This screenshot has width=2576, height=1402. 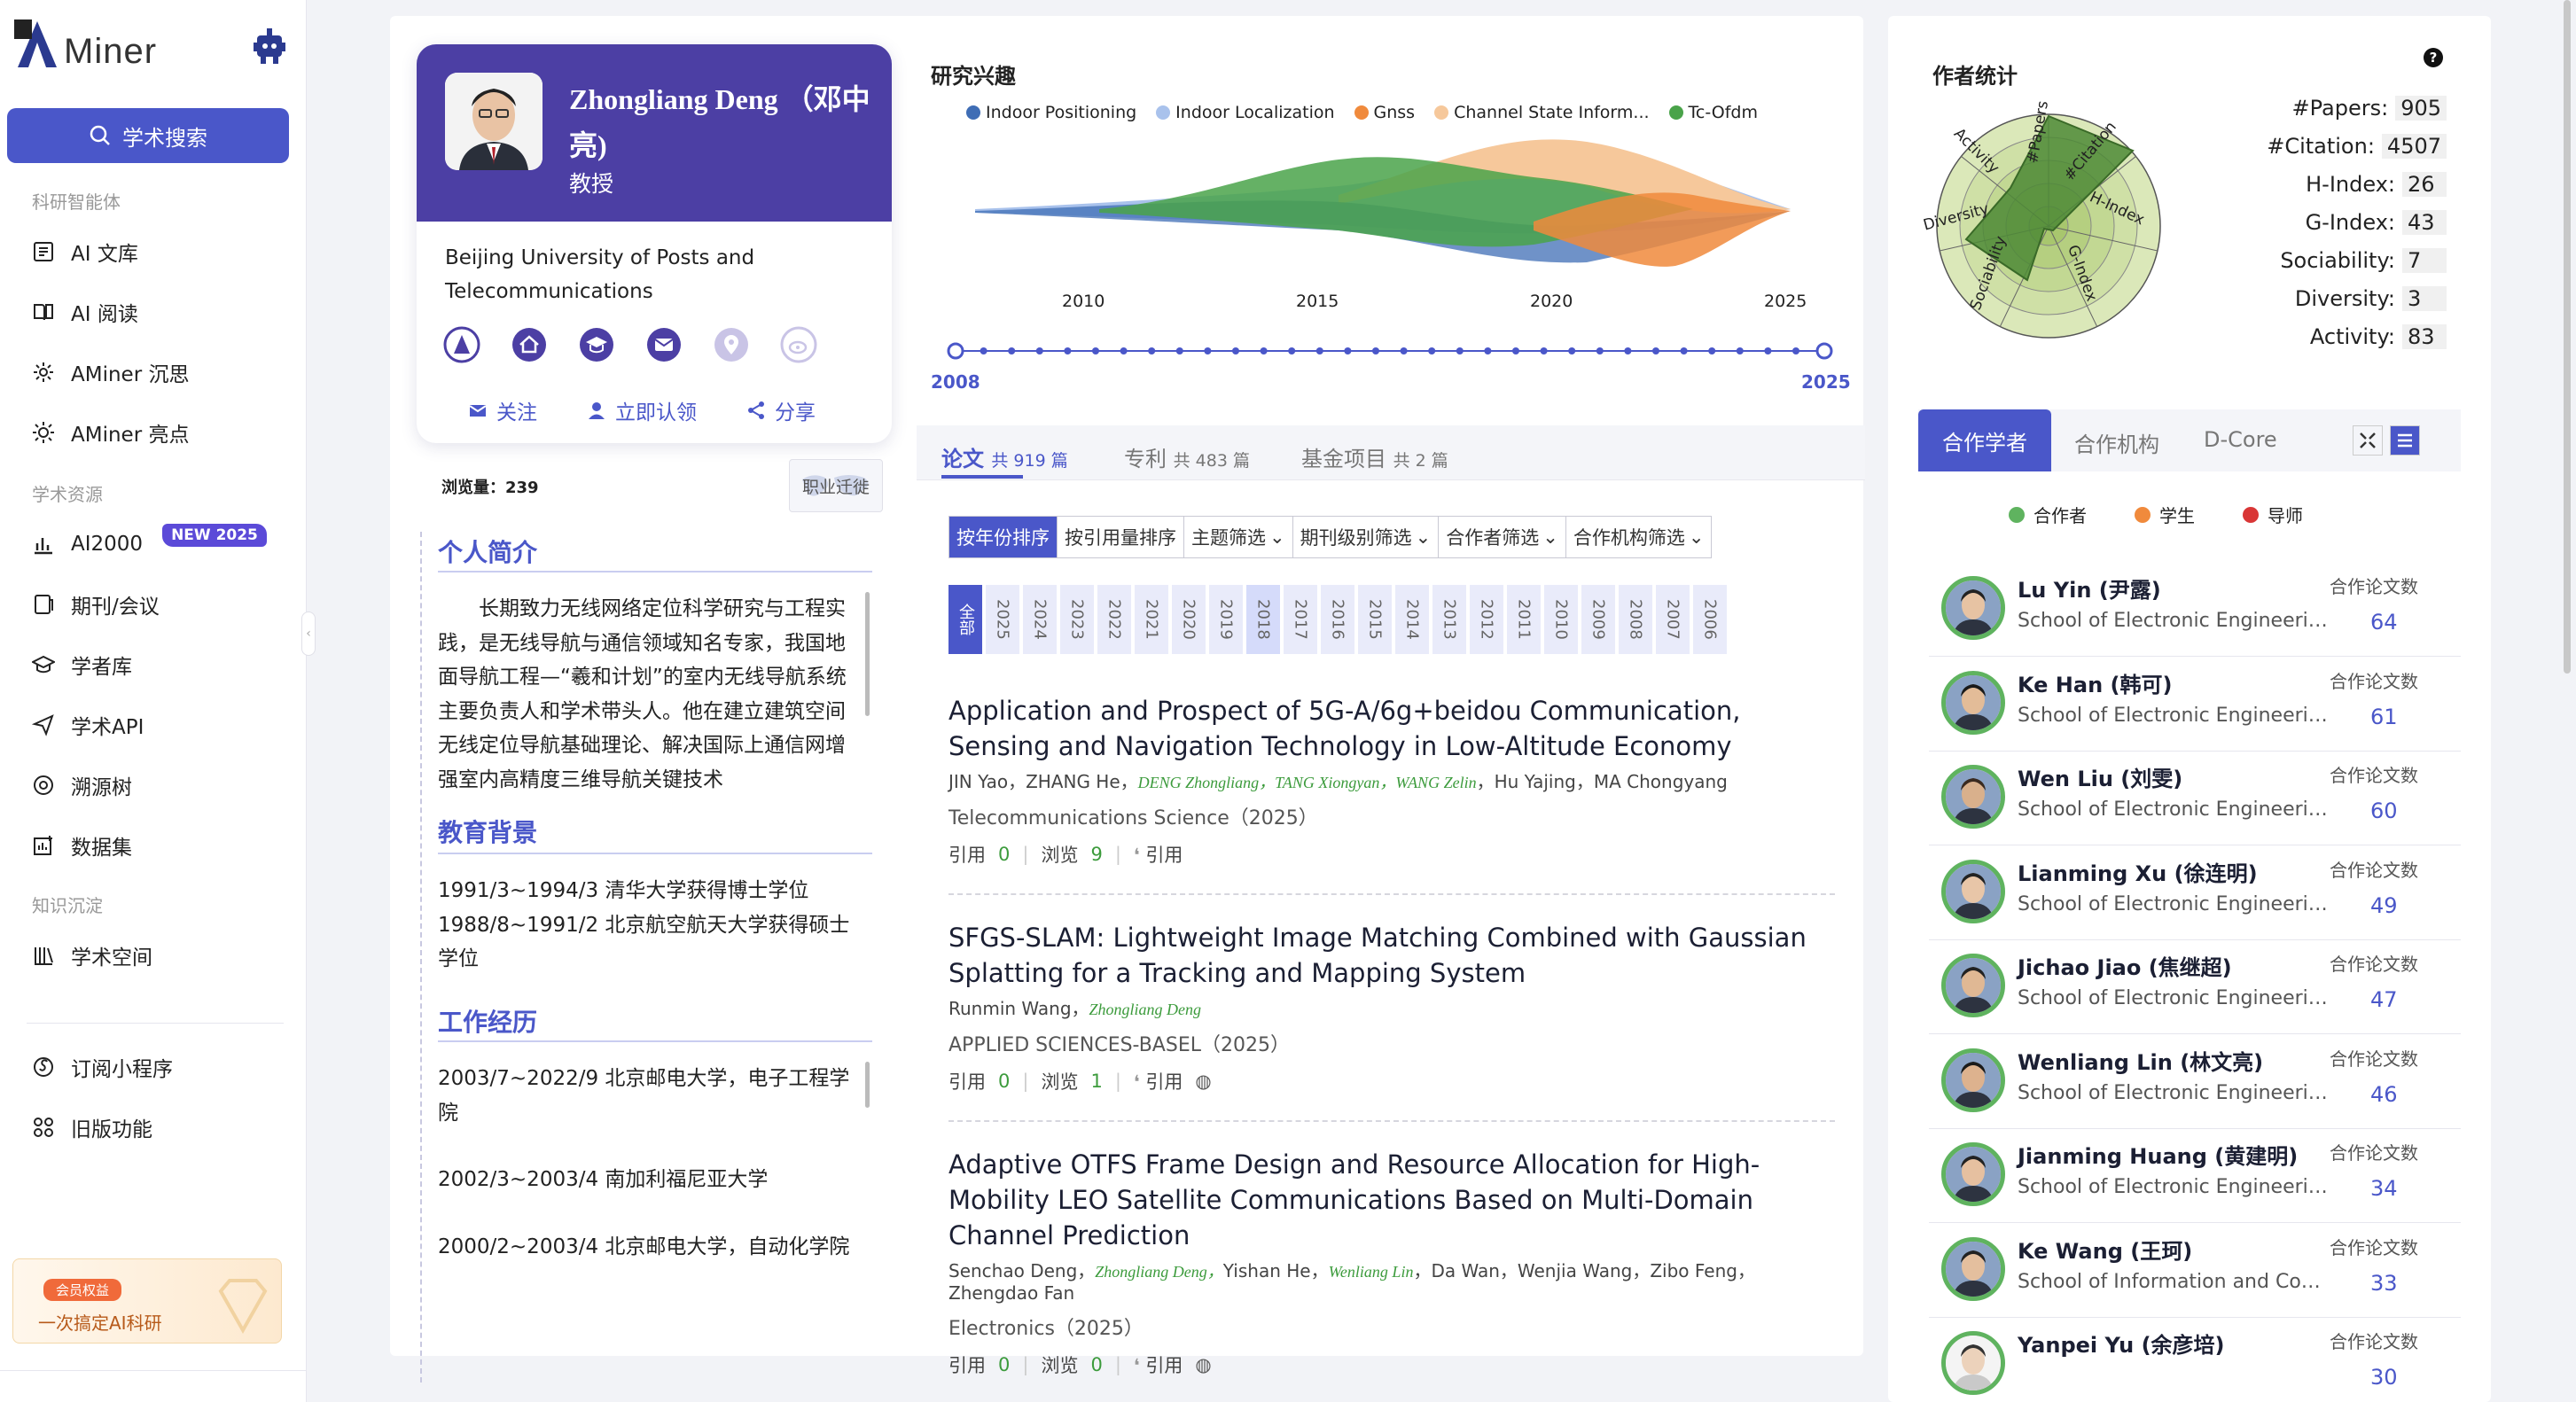 I want to click on year-chip: 2021, so click(x=1151, y=619).